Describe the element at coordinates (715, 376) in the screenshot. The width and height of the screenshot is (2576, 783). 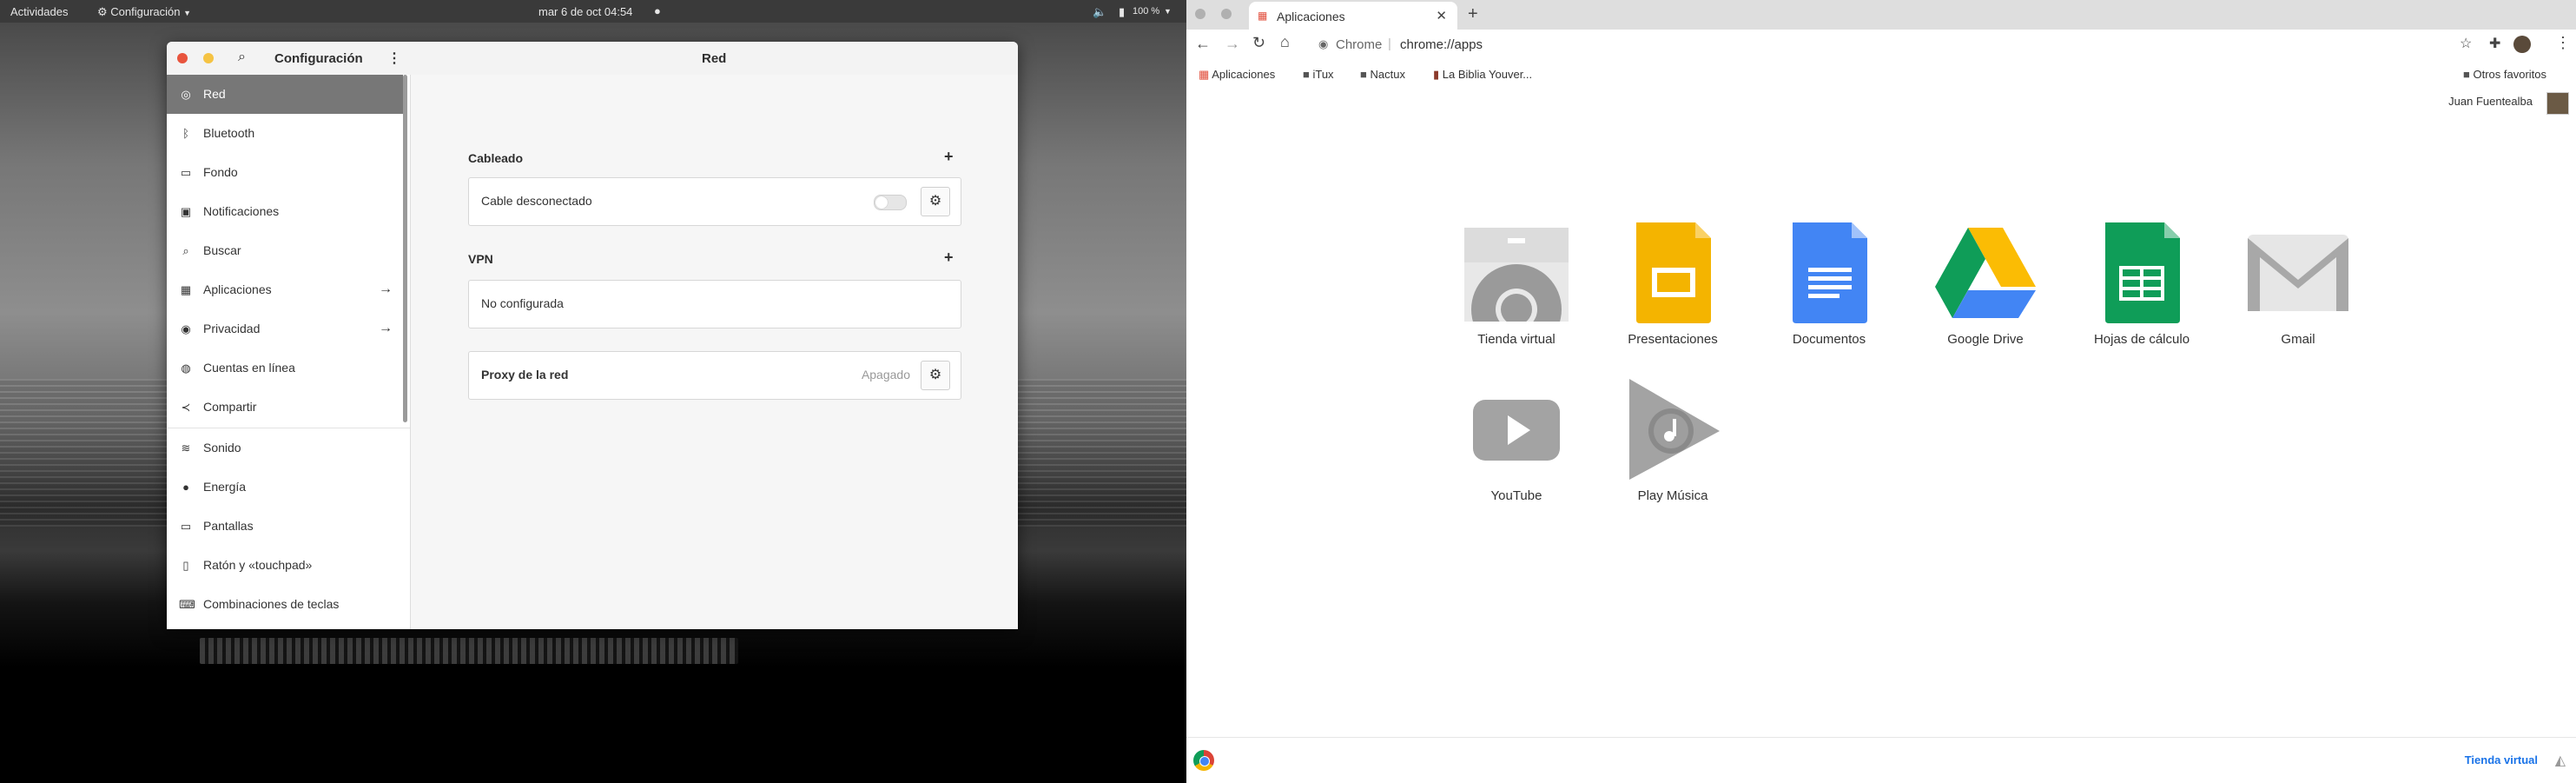
I see `proxy-row: Proxy de la red Apagado ⚙` at that location.